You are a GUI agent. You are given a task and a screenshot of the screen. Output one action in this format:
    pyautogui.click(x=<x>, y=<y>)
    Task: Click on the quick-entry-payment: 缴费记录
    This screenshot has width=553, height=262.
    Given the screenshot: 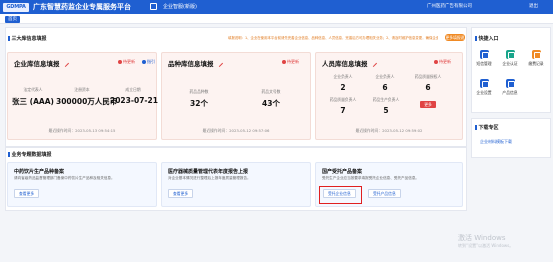 What is the action you would take?
    pyautogui.click(x=536, y=58)
    